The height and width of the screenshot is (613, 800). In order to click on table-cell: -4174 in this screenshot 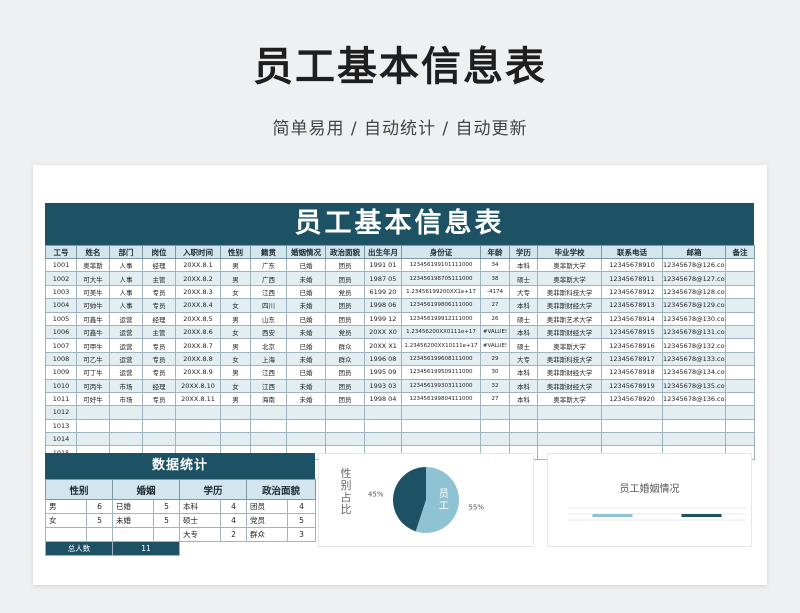, I will do `click(495, 292)`.